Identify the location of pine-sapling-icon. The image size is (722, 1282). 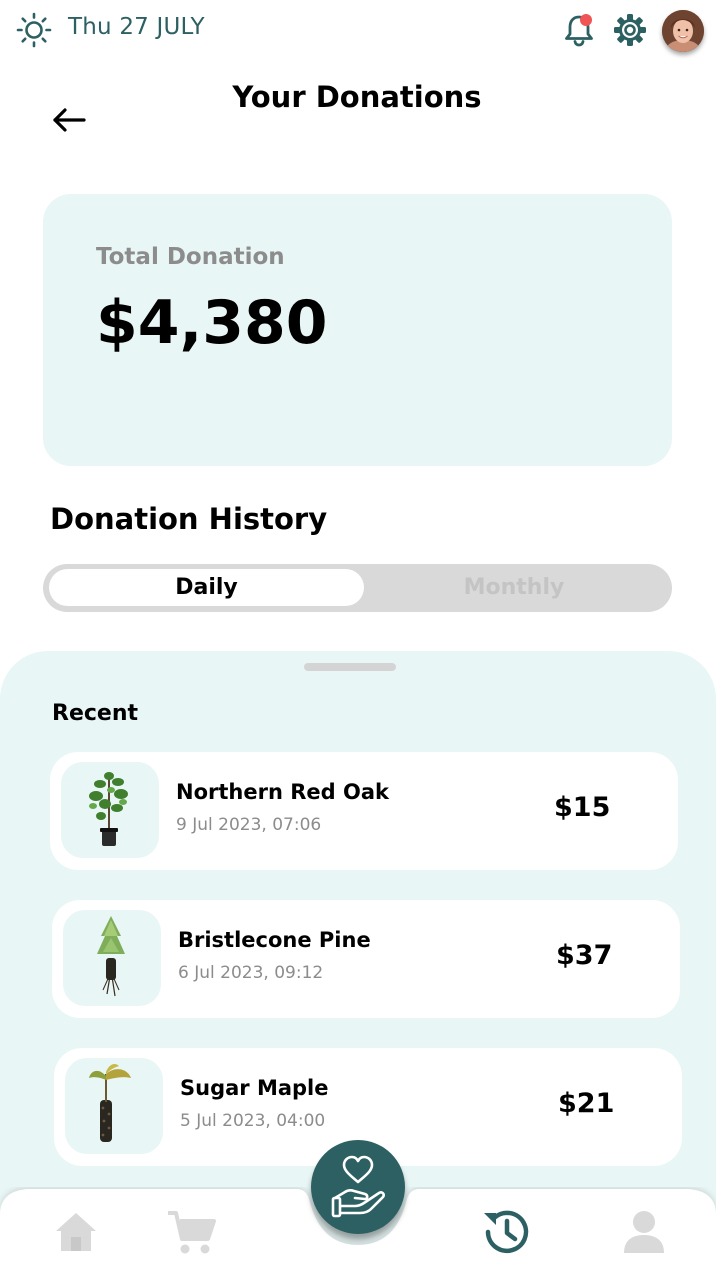
(111, 956).